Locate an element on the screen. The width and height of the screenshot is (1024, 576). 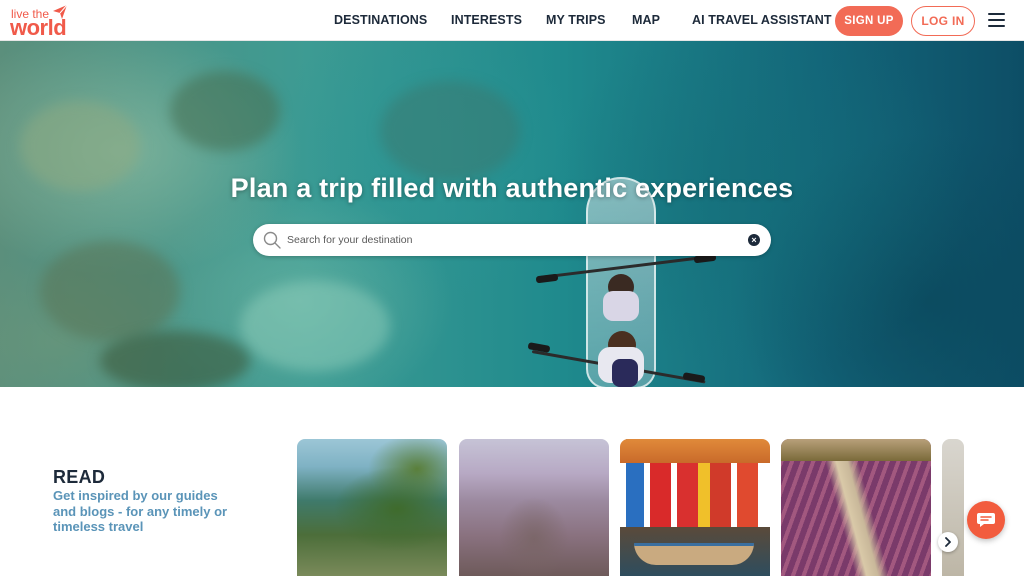
guide-card-partial is located at coordinates (953, 507).